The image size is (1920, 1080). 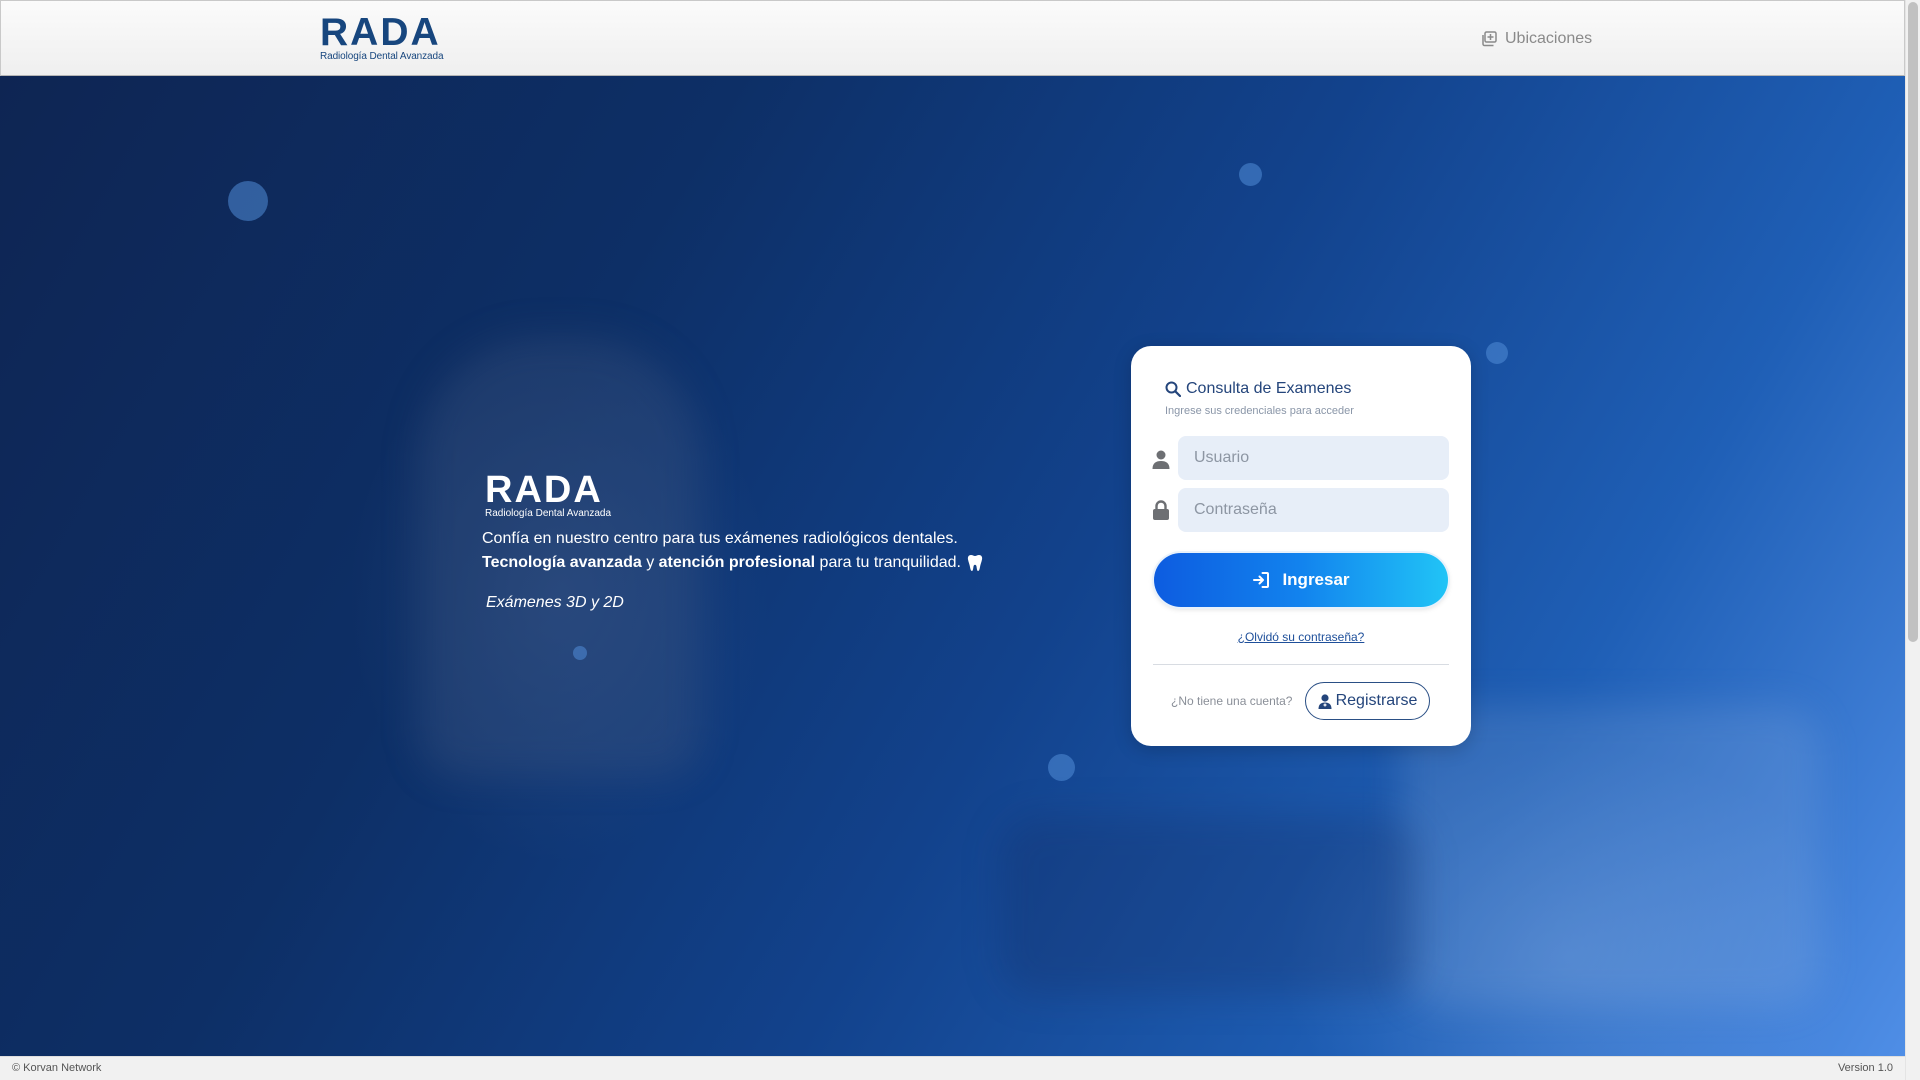 What do you see at coordinates (1313, 510) in the screenshot?
I see `password-input` at bounding box center [1313, 510].